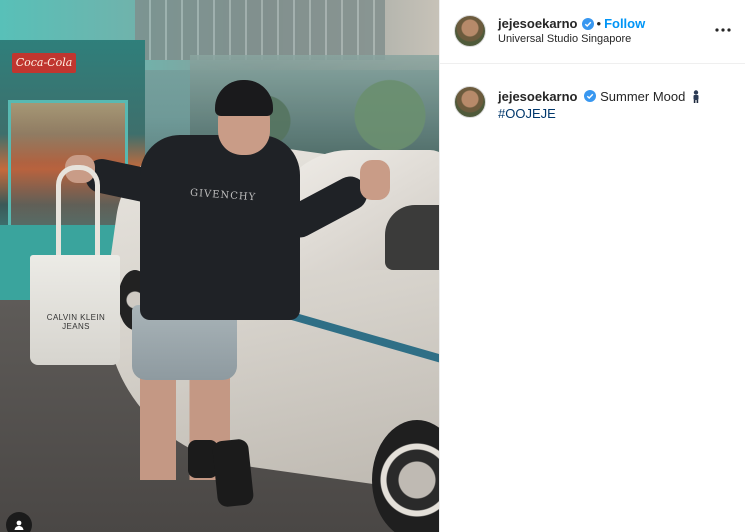 This screenshot has width=745, height=532. I want to click on more-options-button, so click(723, 30).